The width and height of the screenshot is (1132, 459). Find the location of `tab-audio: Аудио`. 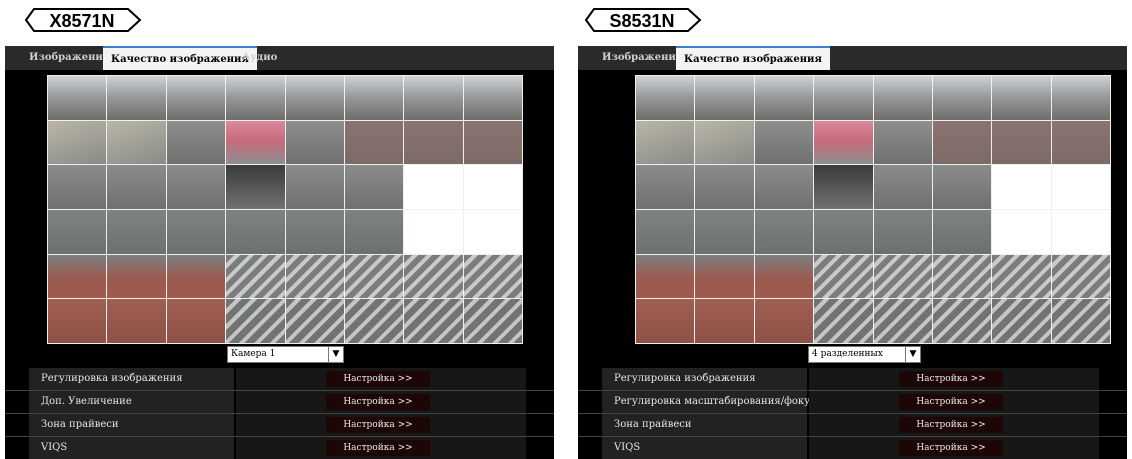

tab-audio: Аудио is located at coordinates (259, 58).